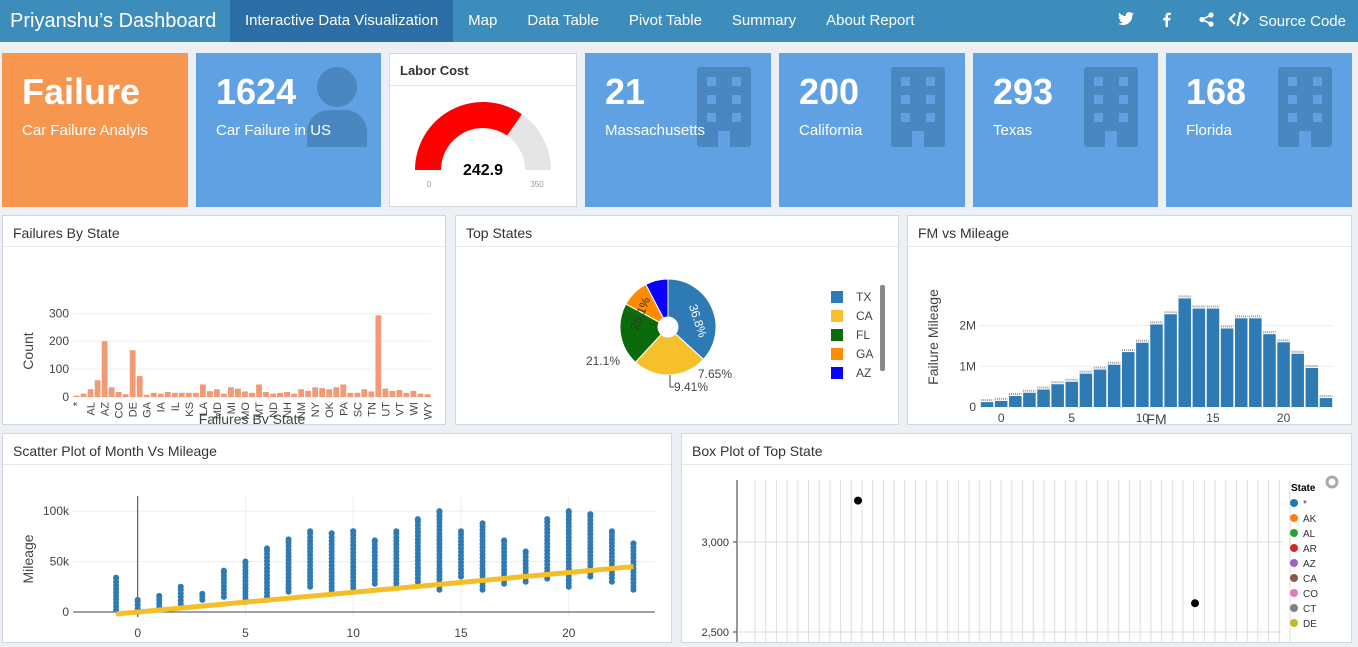  Describe the element at coordinates (677, 231) in the screenshot. I see `panel-title: Top States` at that location.